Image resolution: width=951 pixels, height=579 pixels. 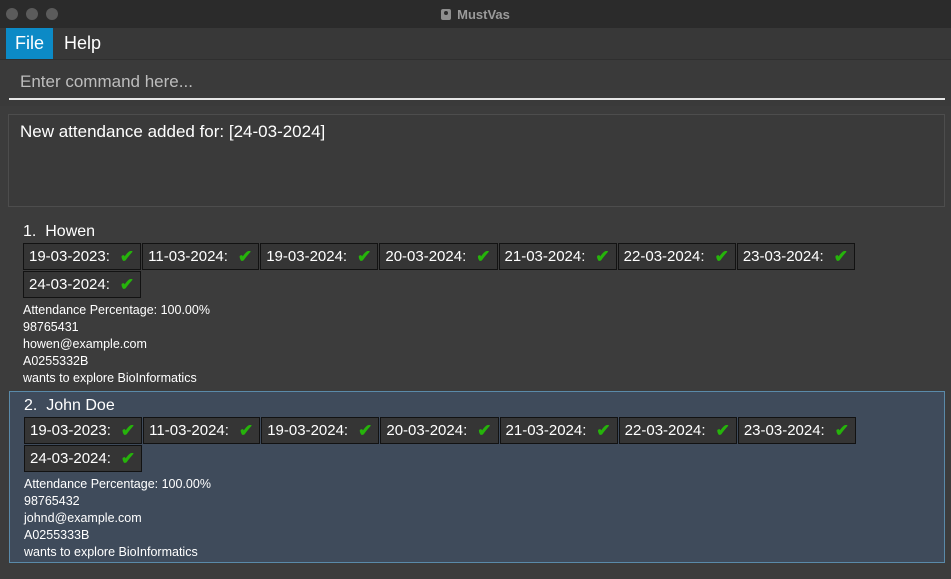 What do you see at coordinates (446, 14) in the screenshot?
I see `app-icon` at bounding box center [446, 14].